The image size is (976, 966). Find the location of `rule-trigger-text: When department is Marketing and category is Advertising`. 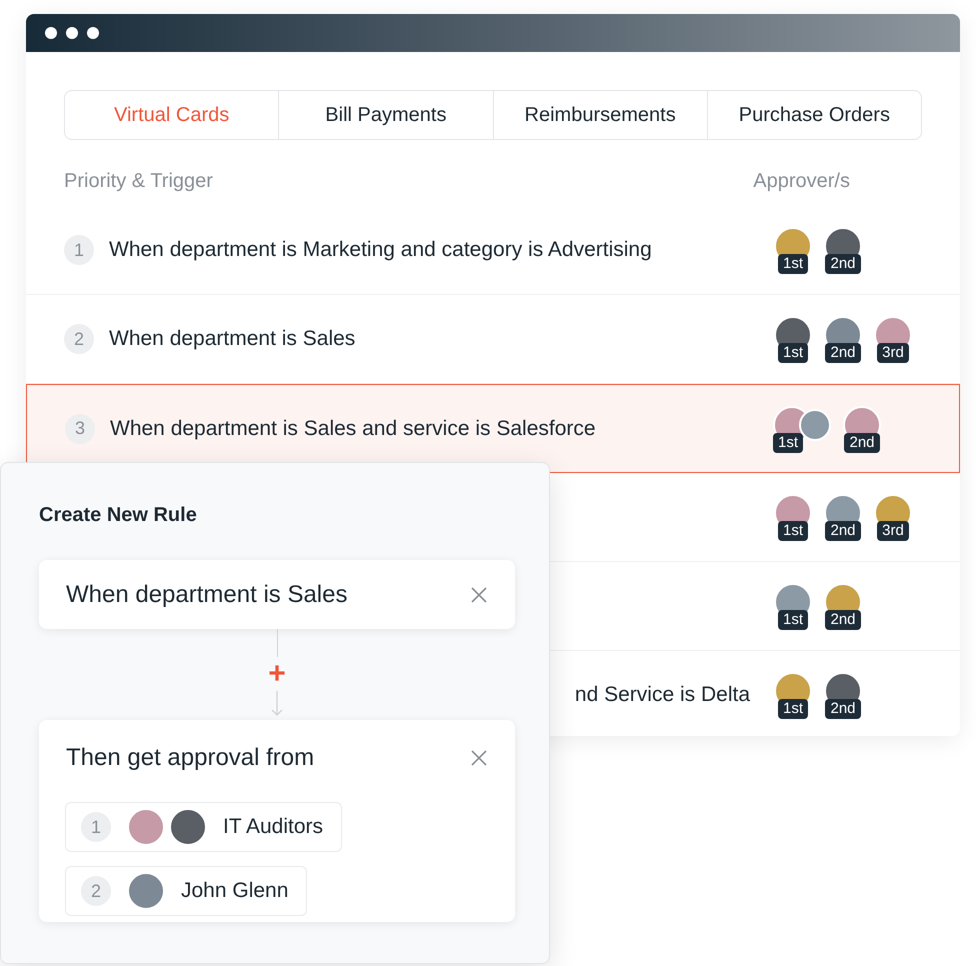

rule-trigger-text: When department is Marketing and category is Advertising is located at coordinates (380, 250).